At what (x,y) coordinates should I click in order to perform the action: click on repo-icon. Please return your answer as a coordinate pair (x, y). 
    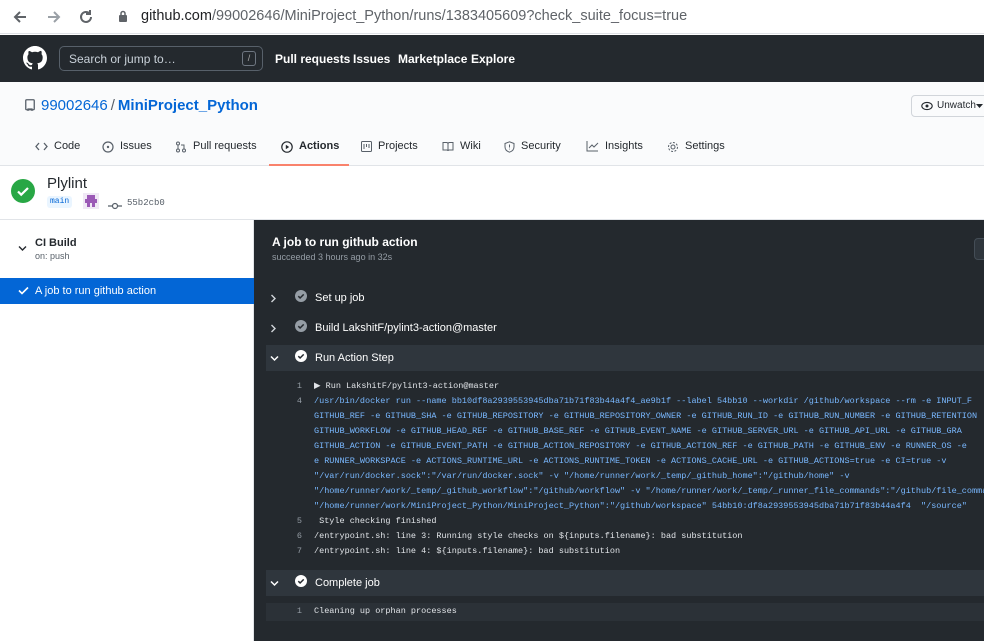
    Looking at the image, I should click on (30, 108).